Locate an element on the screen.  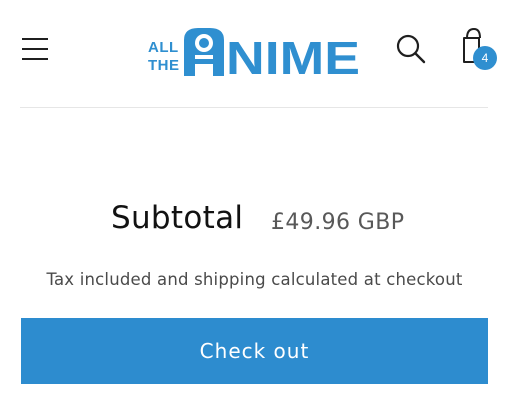
menu-button is located at coordinates (35, 49).